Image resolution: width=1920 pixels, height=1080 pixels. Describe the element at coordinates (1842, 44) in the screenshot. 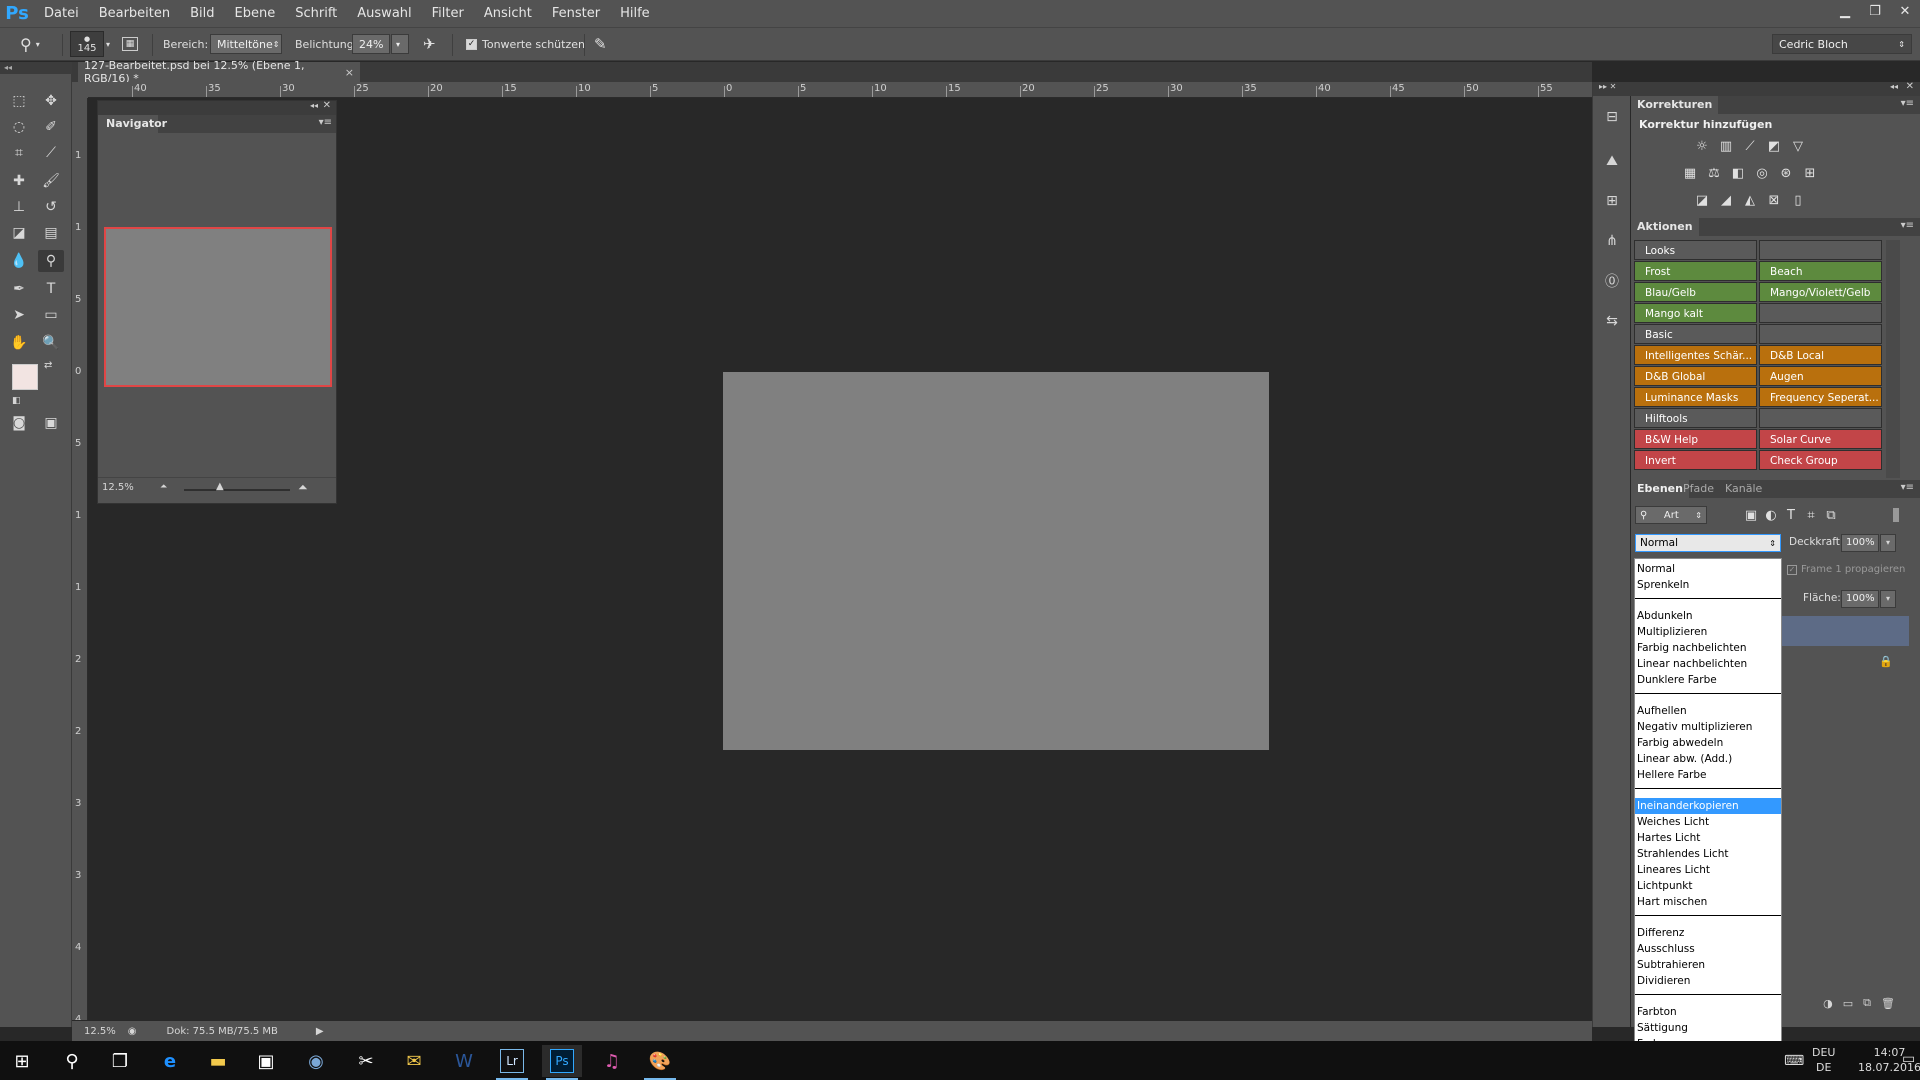

I see `user-account-select: Cedric Bloch ⇕` at that location.